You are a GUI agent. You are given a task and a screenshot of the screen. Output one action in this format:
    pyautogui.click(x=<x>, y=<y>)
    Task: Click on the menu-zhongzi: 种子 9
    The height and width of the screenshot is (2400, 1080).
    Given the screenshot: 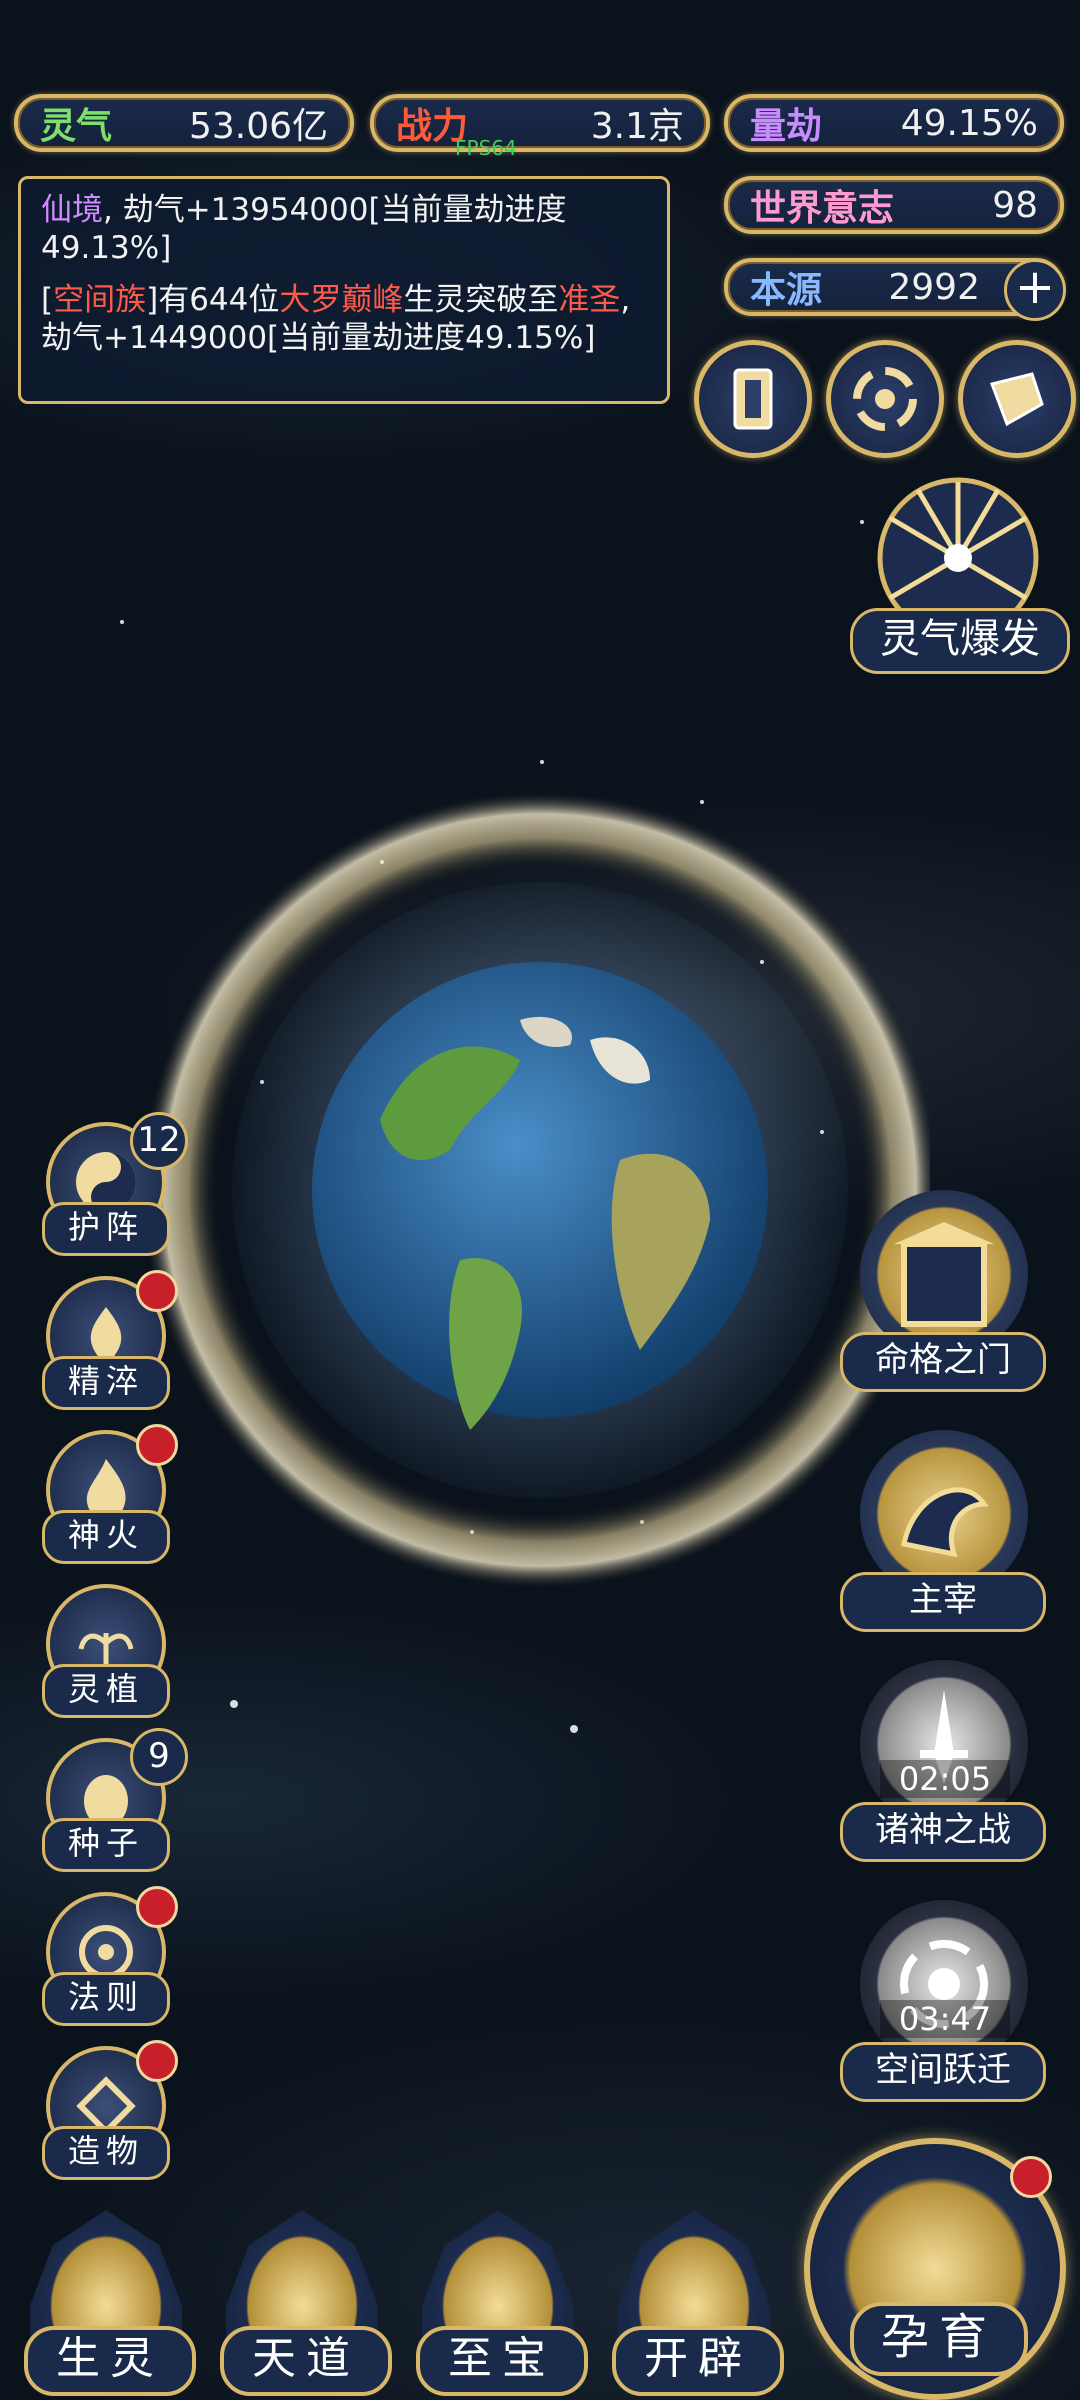 What is the action you would take?
    pyautogui.click(x=113, y=1800)
    